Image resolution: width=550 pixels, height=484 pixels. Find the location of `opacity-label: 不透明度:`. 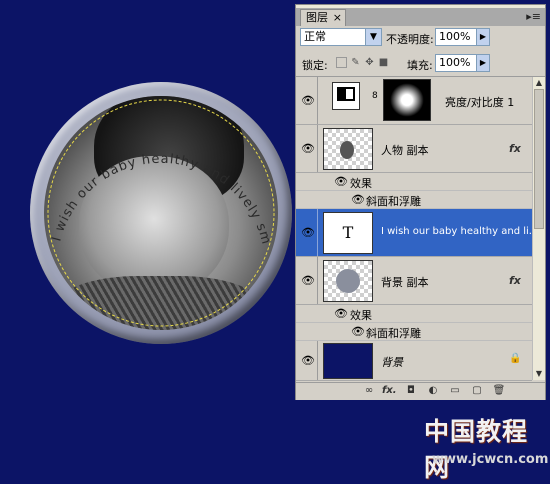

opacity-label: 不透明度: is located at coordinates (410, 39).